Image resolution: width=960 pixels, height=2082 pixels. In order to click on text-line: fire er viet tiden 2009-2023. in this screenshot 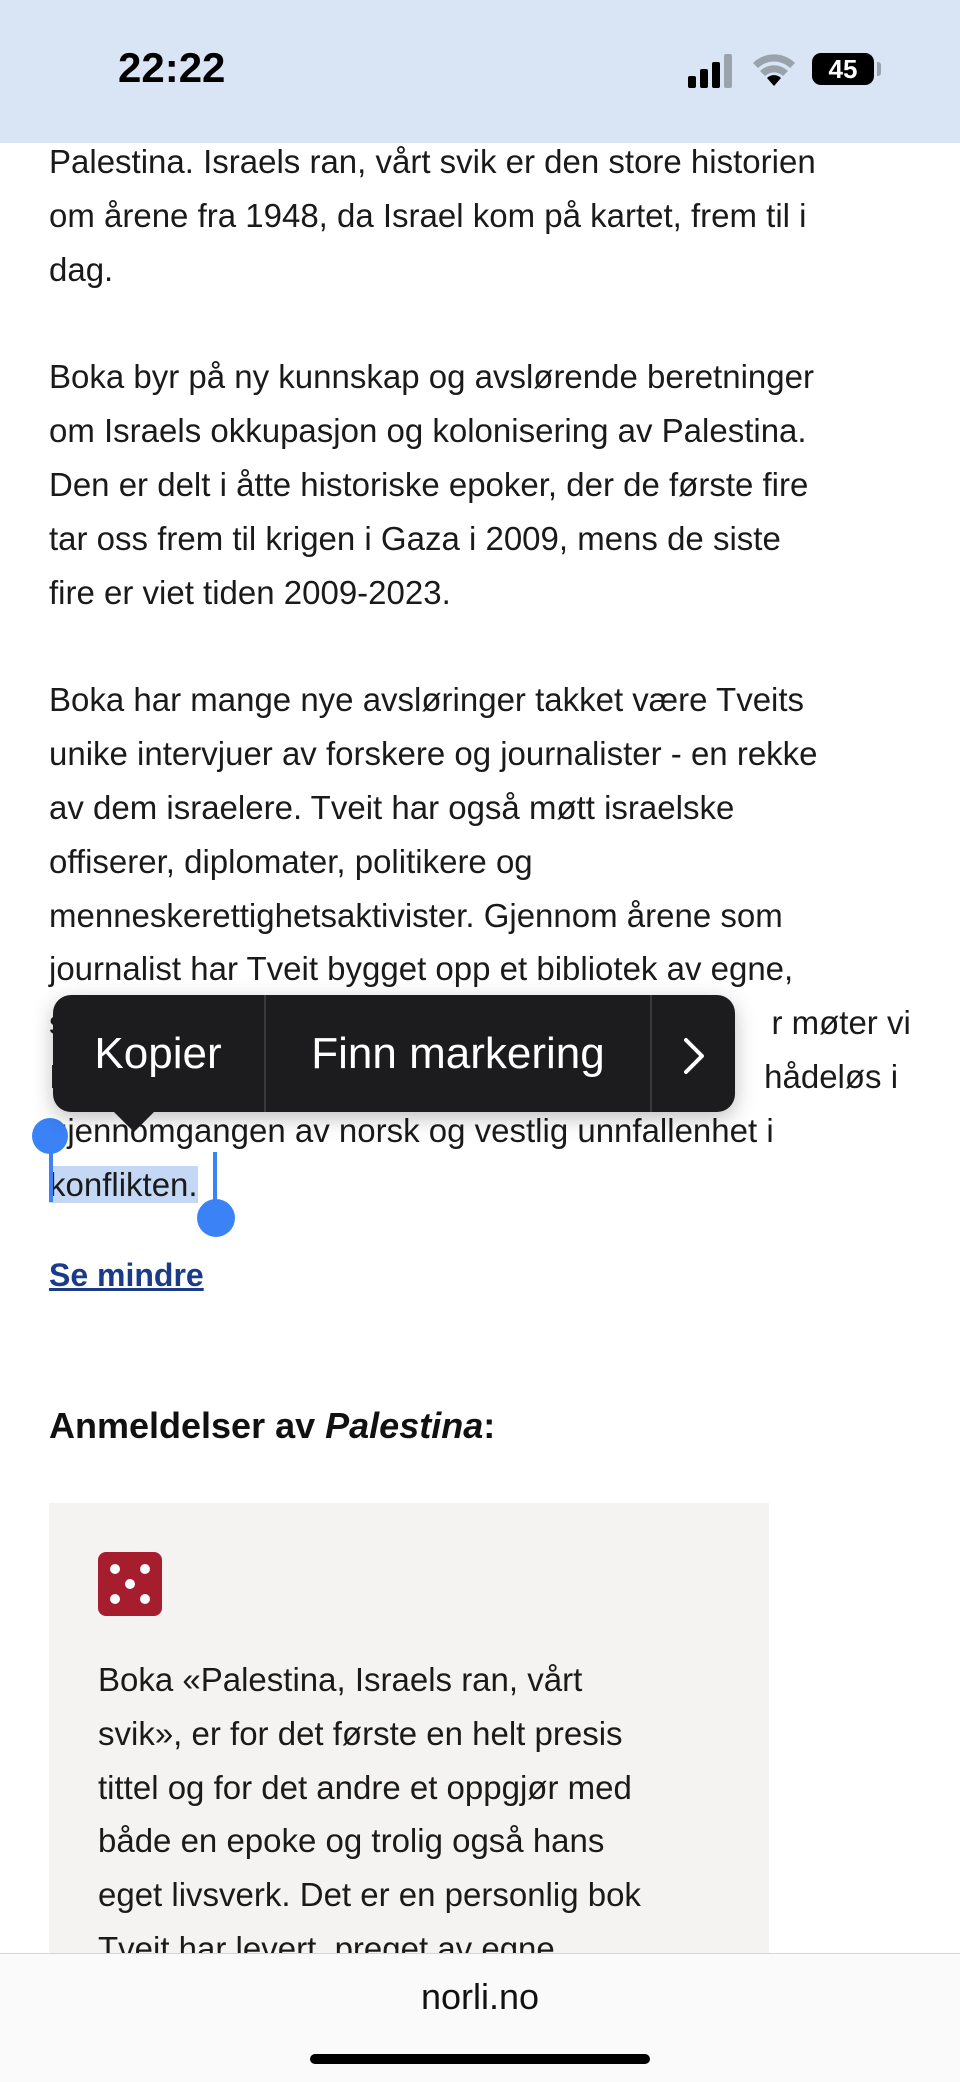, I will do `click(250, 592)`.